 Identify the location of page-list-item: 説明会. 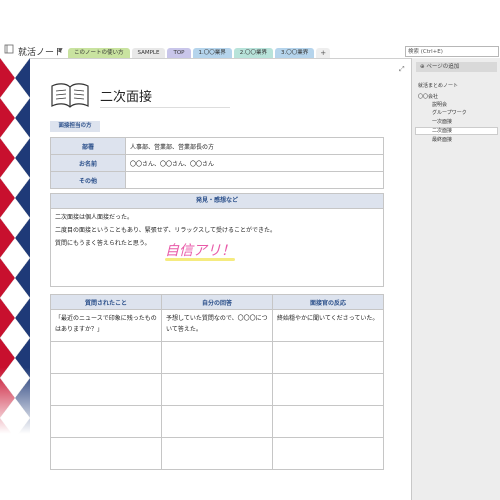
(439, 104).